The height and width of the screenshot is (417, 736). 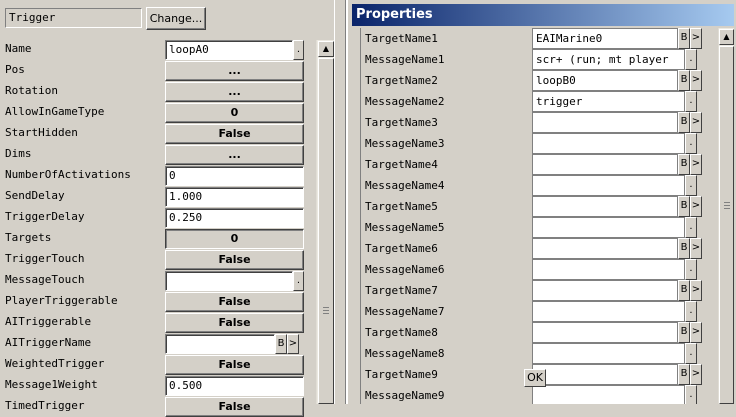 I want to click on property-row: TargetName5 B >, so click(x=538, y=206).